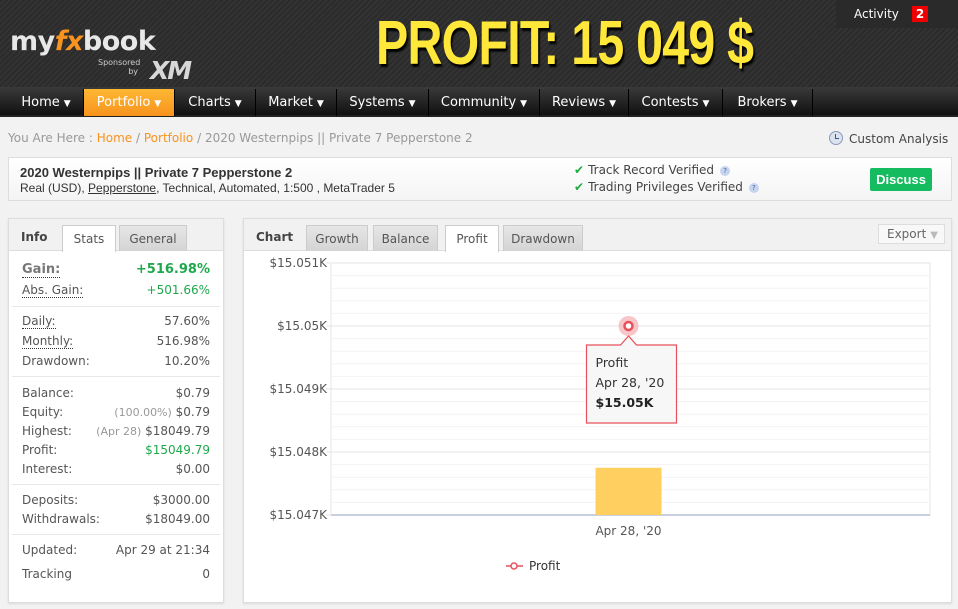 This screenshot has width=958, height=609. What do you see at coordinates (405, 238) in the screenshot?
I see `tab-balance: Balance` at bounding box center [405, 238].